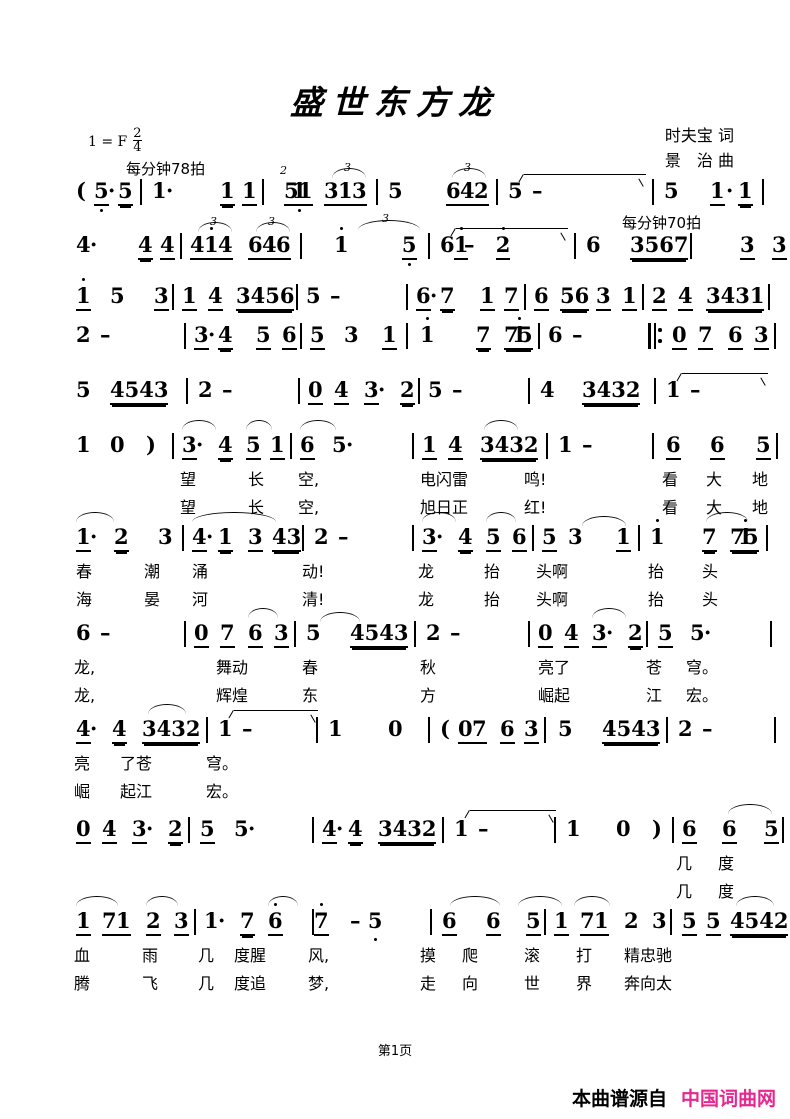 The height and width of the screenshot is (1119, 790). What do you see at coordinates (575, 297) in the screenshot?
I see `note-token: 56` at bounding box center [575, 297].